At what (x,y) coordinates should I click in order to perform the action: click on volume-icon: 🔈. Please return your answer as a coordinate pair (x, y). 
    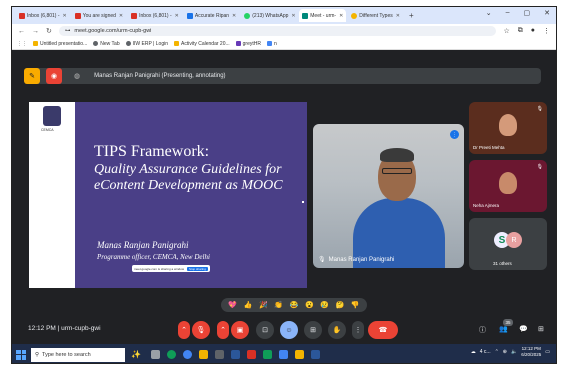
    Looking at the image, I should click on (514, 352).